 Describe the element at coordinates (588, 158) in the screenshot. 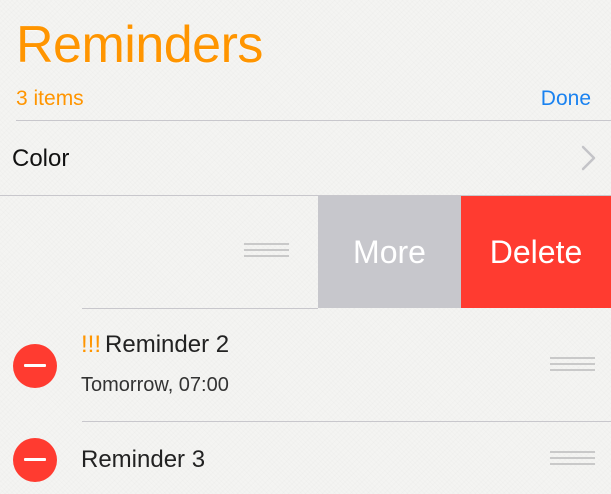

I see `chevron-right-icon` at that location.